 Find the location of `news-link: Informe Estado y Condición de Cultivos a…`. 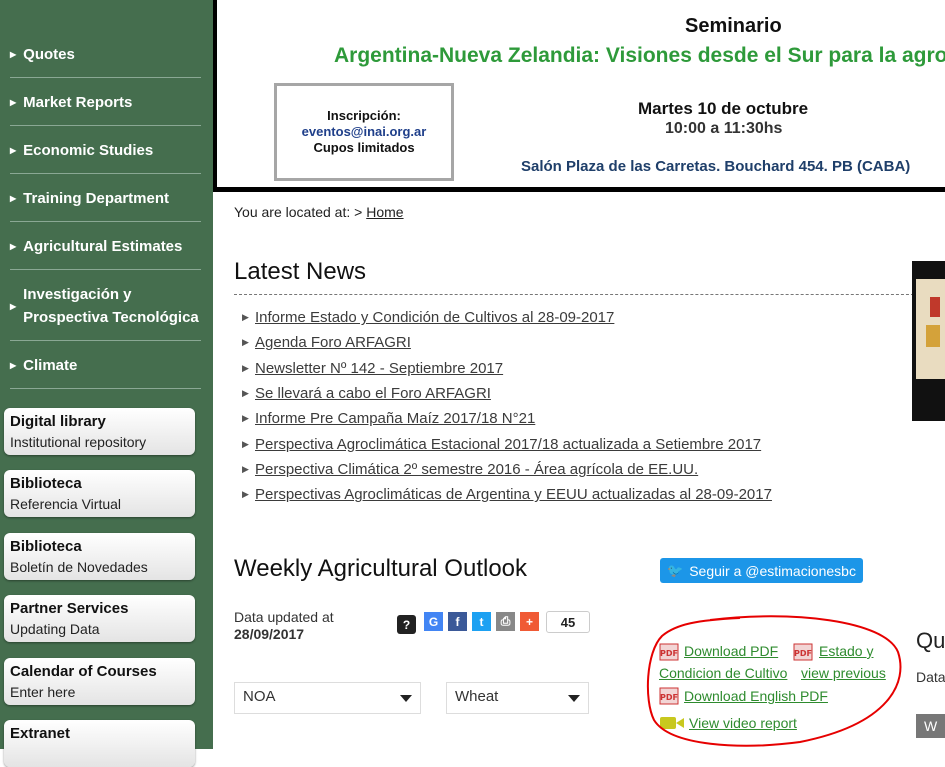

news-link: Informe Estado y Condición de Cultivos a… is located at coordinates (434, 317).